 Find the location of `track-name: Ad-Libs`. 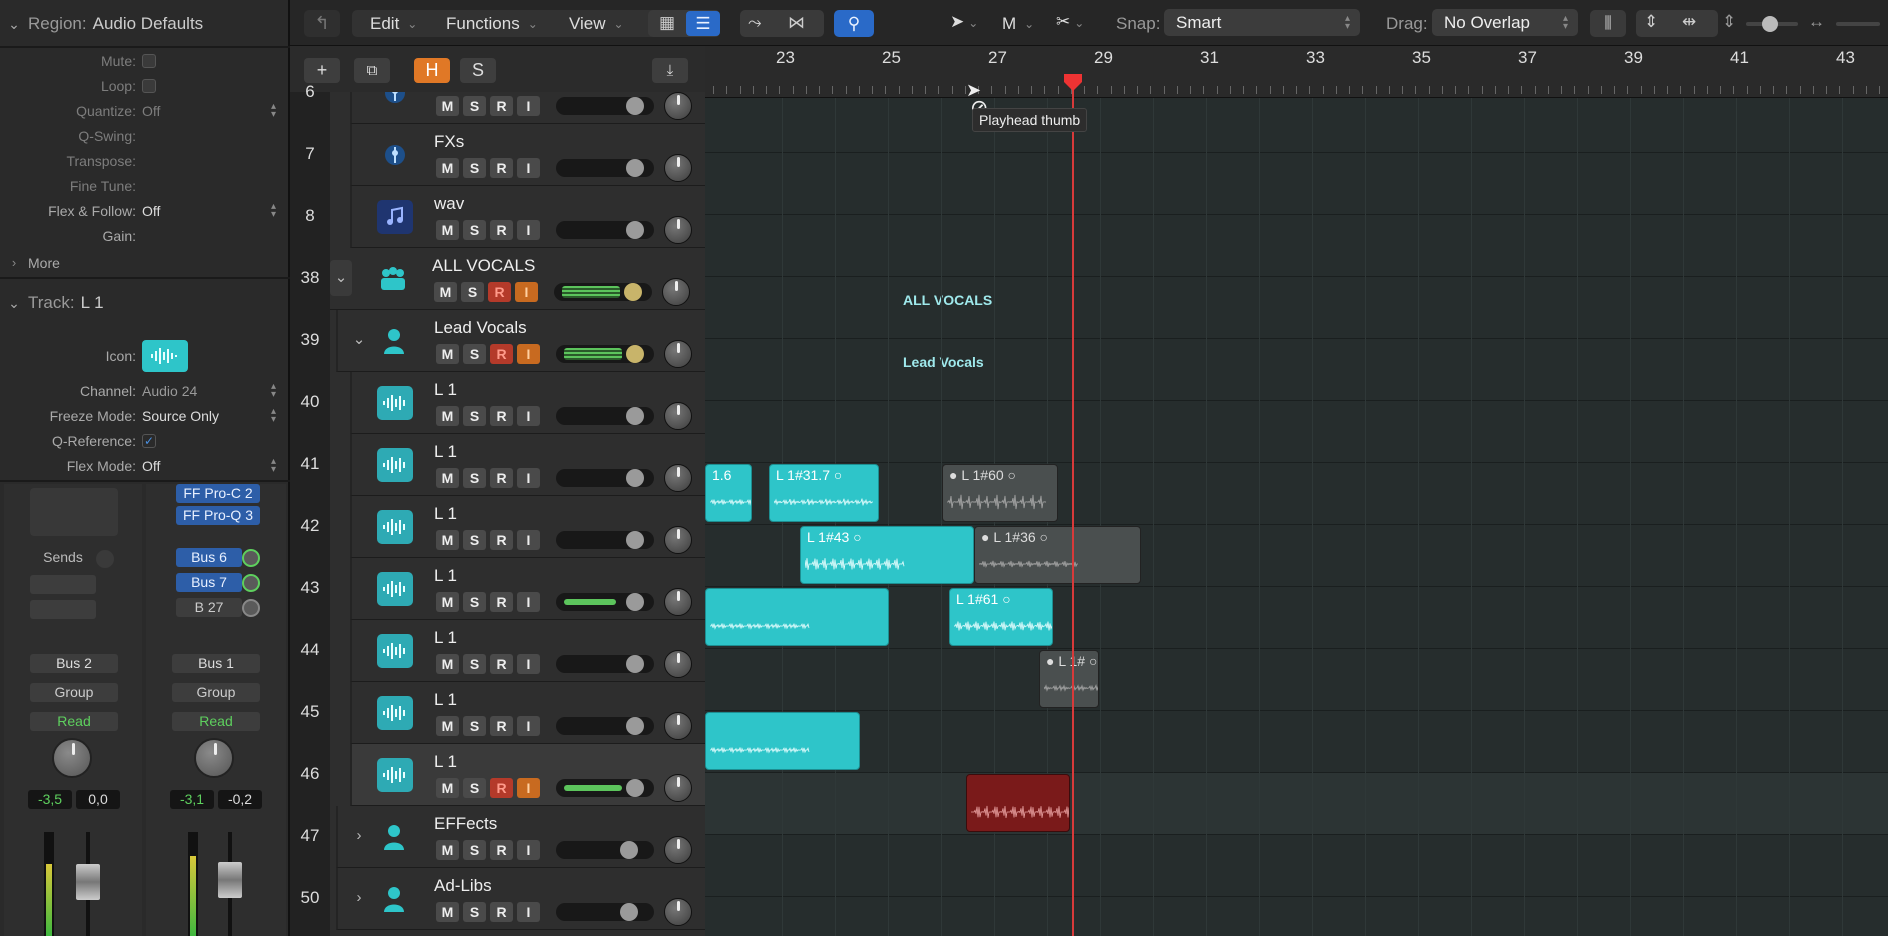

track-name: Ad-Libs is located at coordinates (463, 886).